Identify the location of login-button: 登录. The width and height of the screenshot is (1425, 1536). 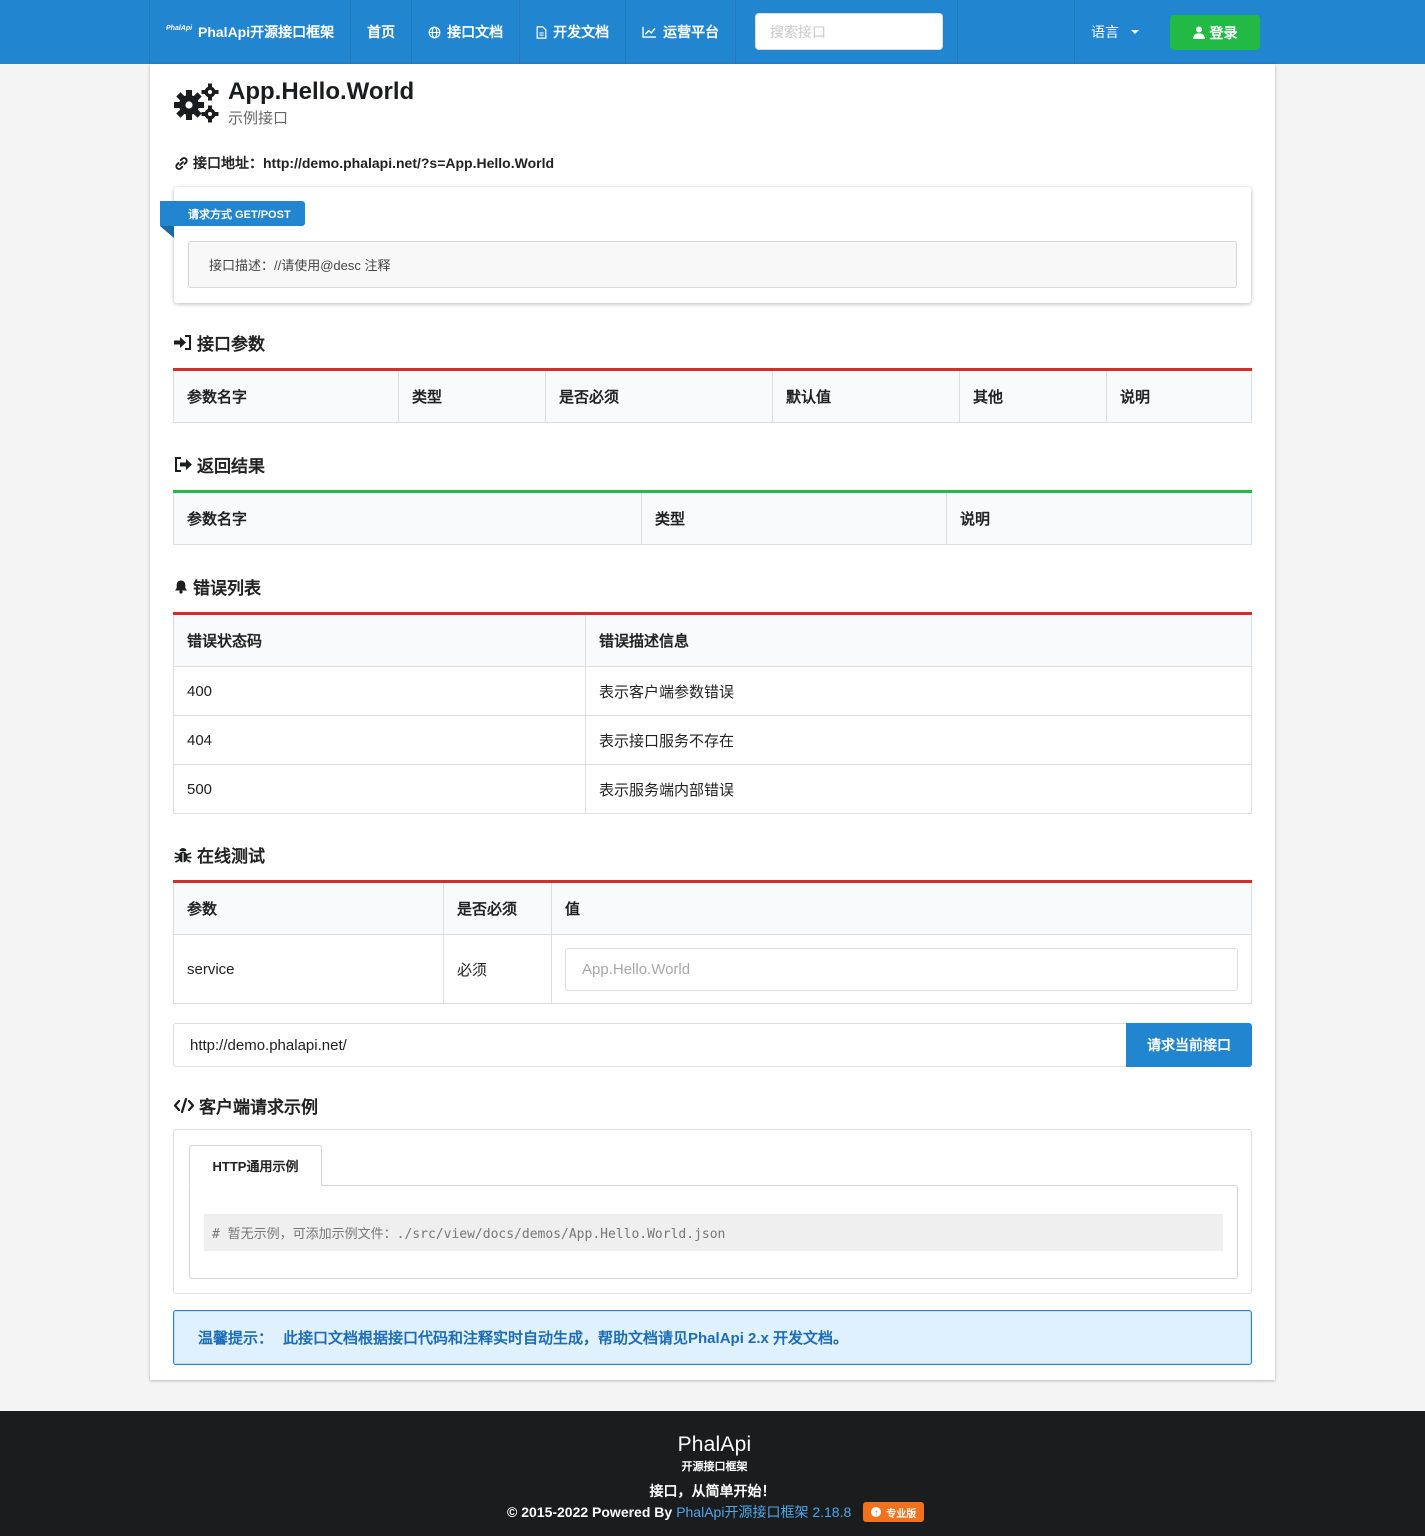
(1215, 32).